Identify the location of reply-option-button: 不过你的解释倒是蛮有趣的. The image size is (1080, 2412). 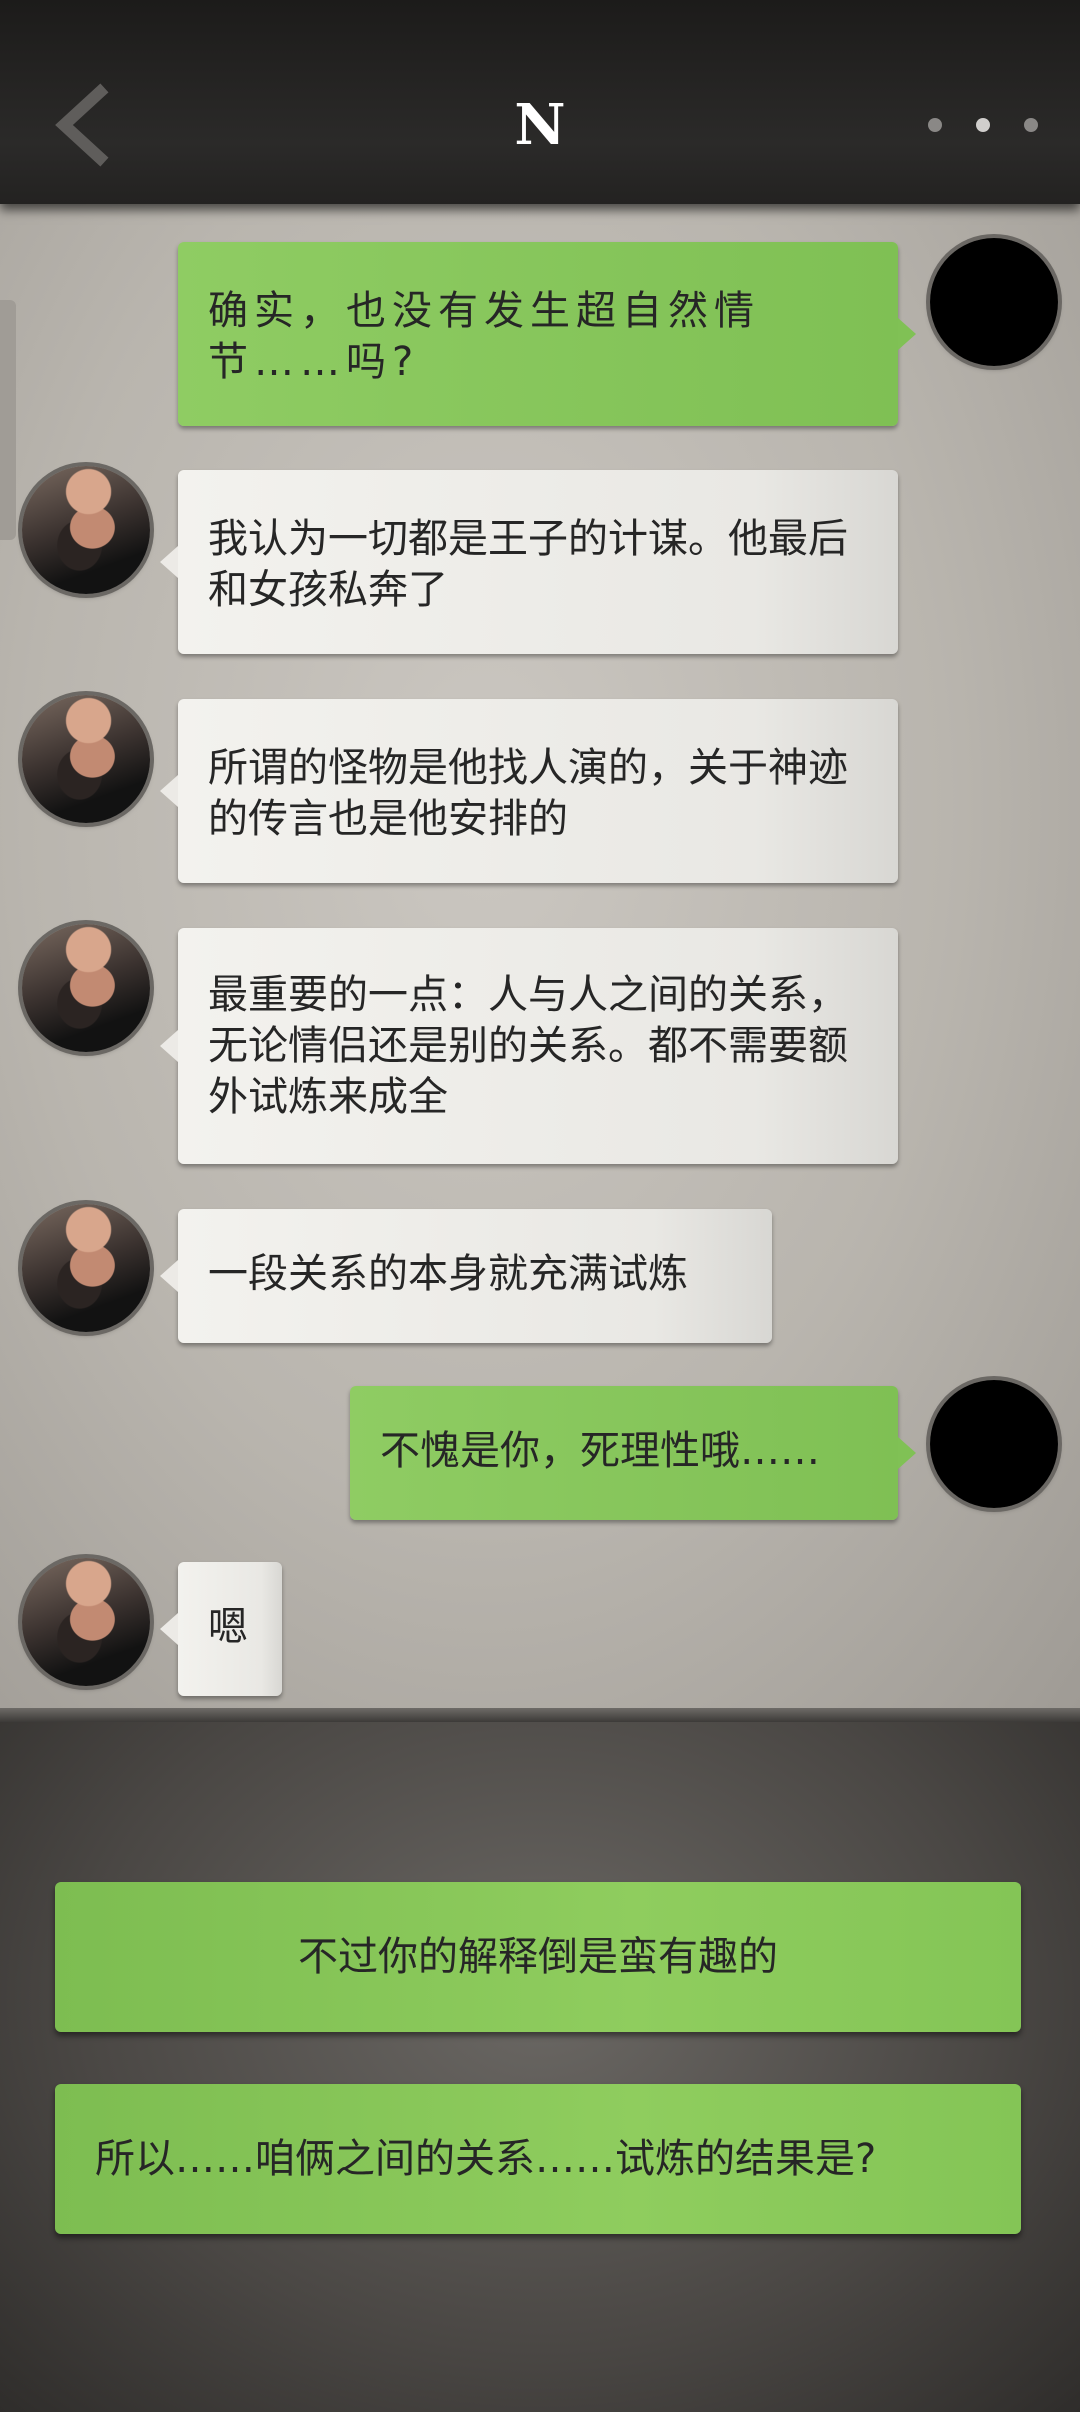
(538, 1957).